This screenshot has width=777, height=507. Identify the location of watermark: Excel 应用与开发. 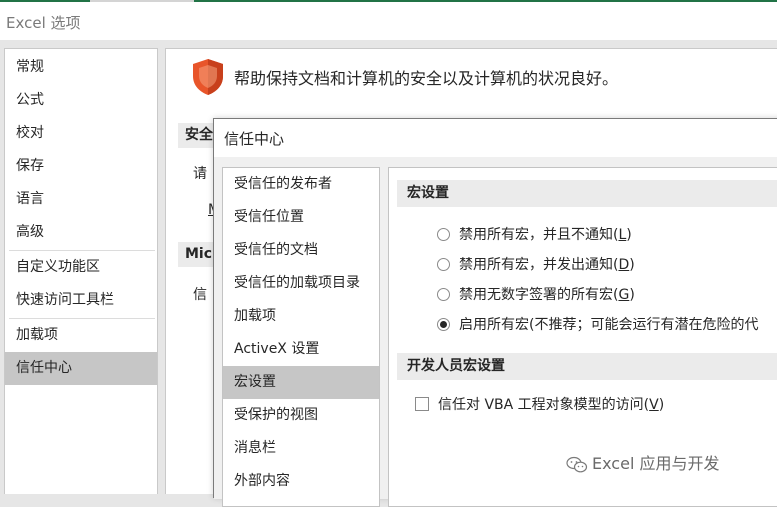
(642, 462).